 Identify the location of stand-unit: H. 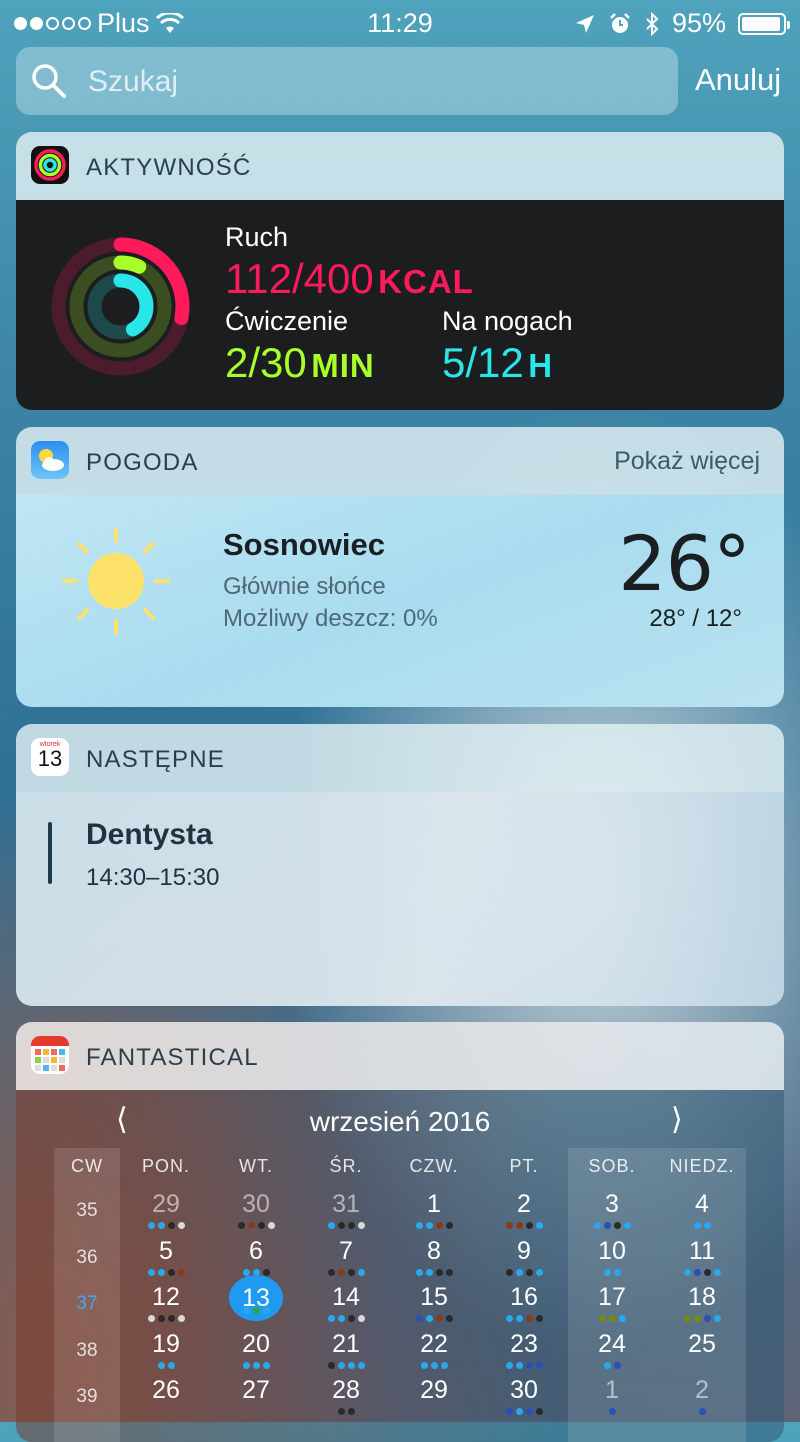
(541, 365).